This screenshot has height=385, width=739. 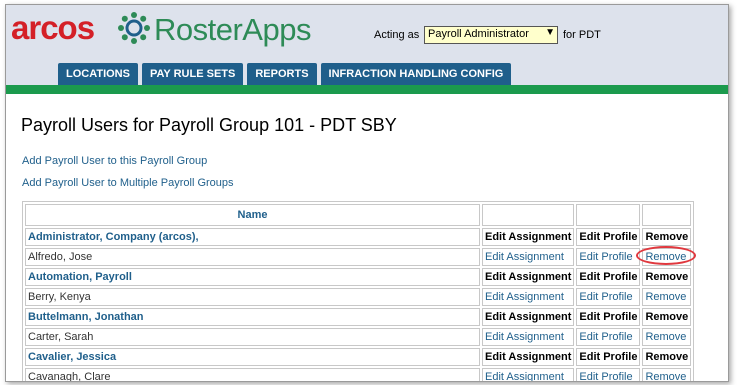 I want to click on tab-locations: LOCATIONS, so click(x=98, y=74).